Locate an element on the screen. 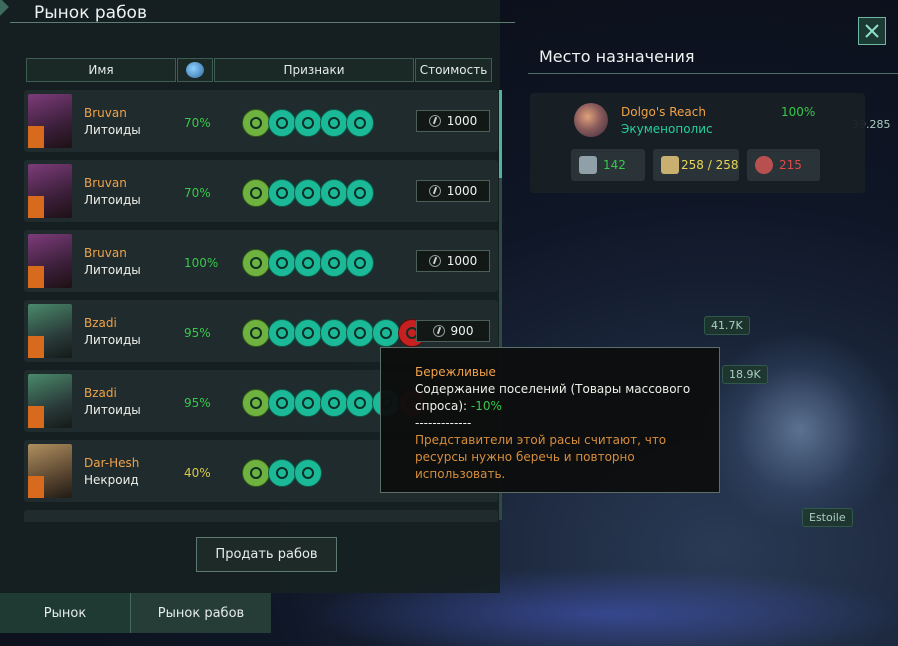 This screenshot has height=646, width=898. planet-name: Dolgo's Reach is located at coordinates (663, 112).